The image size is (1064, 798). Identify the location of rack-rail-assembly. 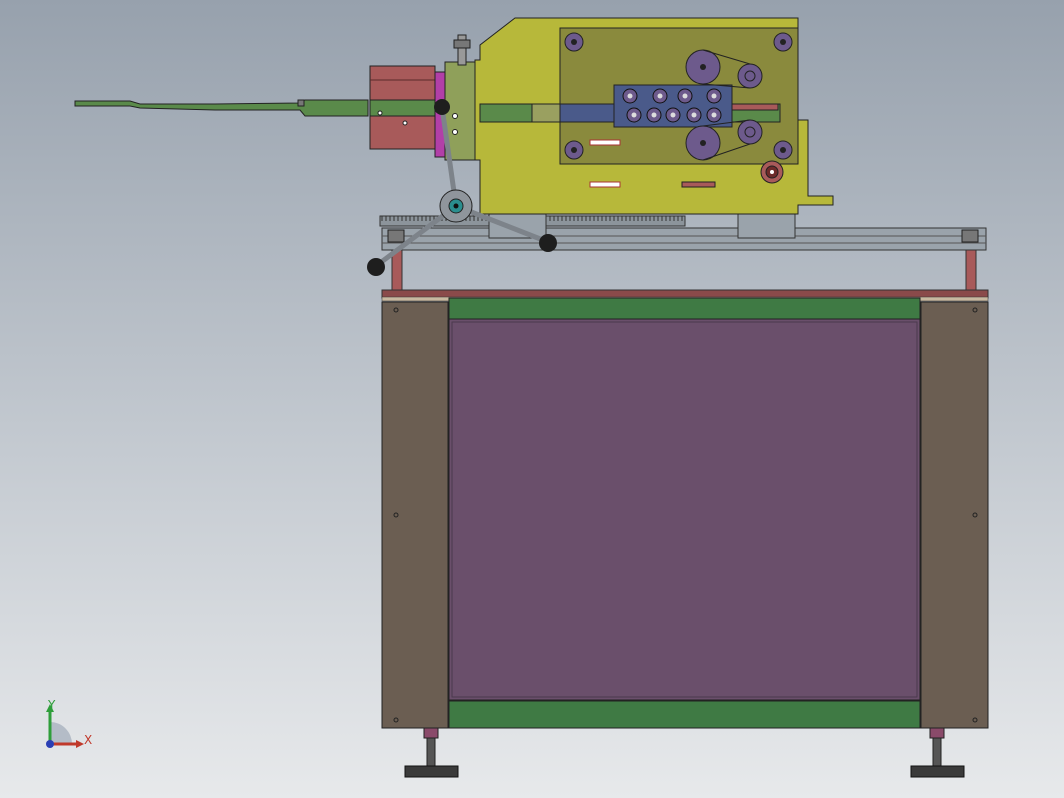
(683, 252).